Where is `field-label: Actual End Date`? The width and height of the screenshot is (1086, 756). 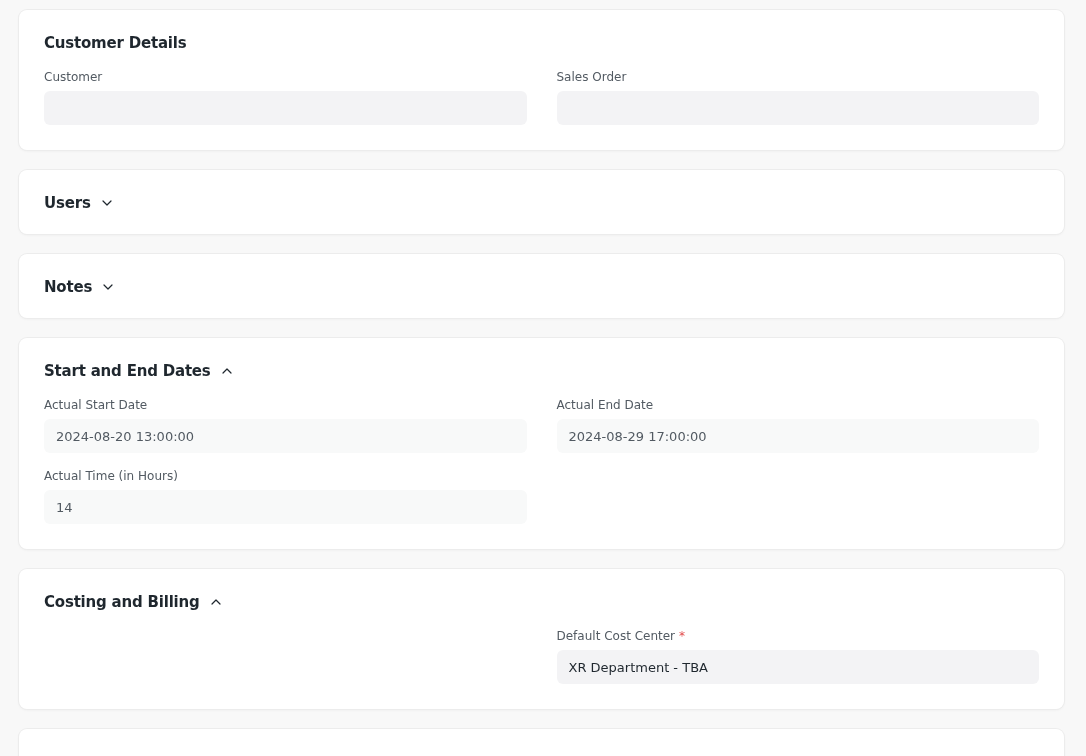
field-label: Actual End Date is located at coordinates (605, 405).